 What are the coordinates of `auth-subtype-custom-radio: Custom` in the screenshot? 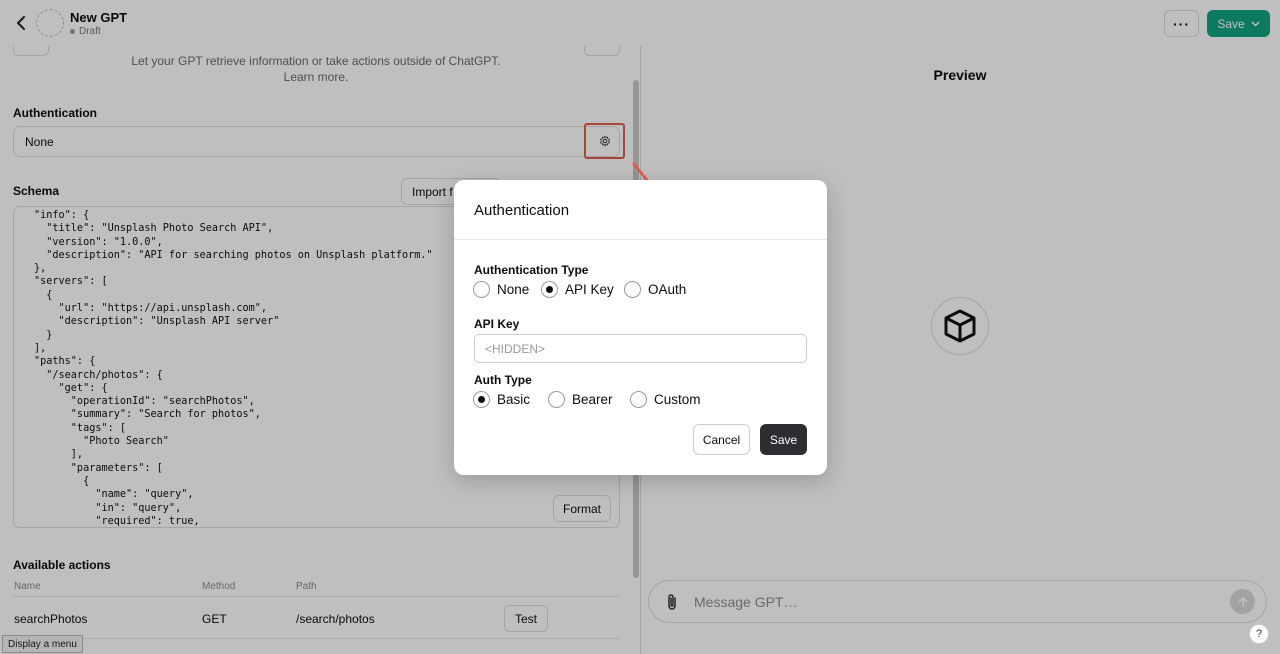 It's located at (665, 399).